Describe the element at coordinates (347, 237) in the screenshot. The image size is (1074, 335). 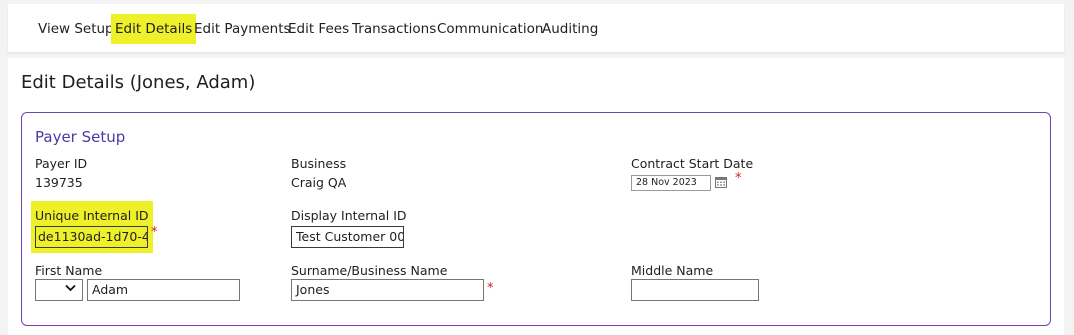
I see `display-internal-id-input: Test Customer 001` at that location.